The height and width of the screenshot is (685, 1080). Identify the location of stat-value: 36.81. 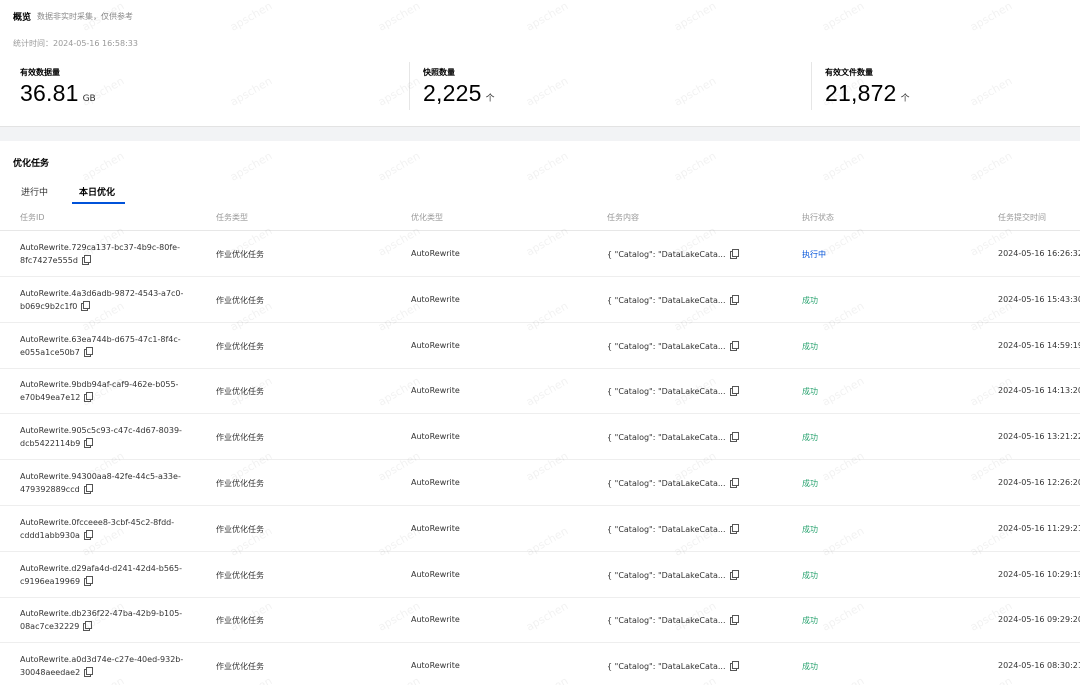
(49, 93).